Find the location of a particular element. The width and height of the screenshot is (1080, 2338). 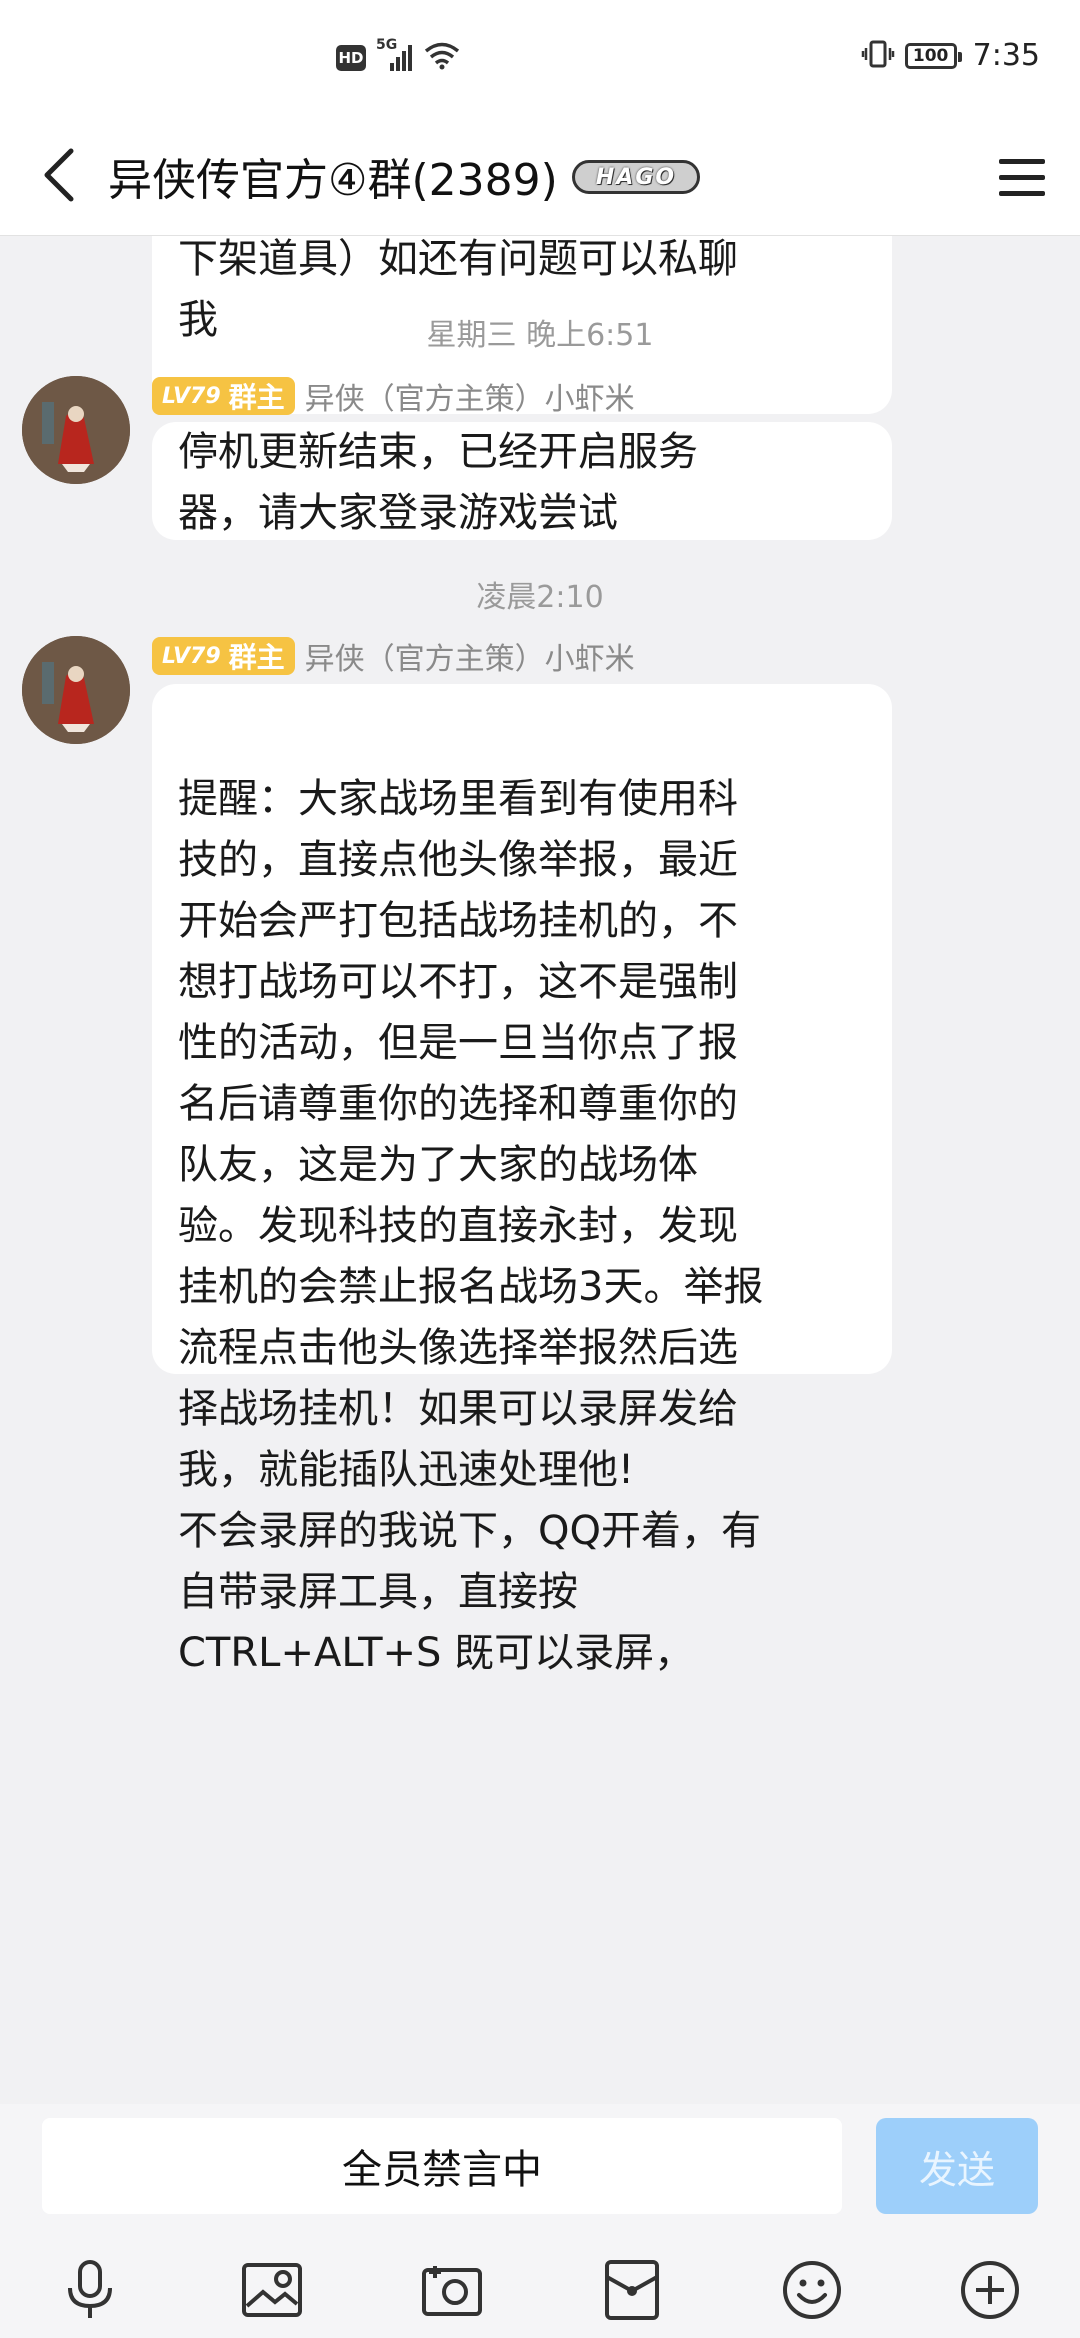

battery-icon: 100 is located at coordinates (933, 55).